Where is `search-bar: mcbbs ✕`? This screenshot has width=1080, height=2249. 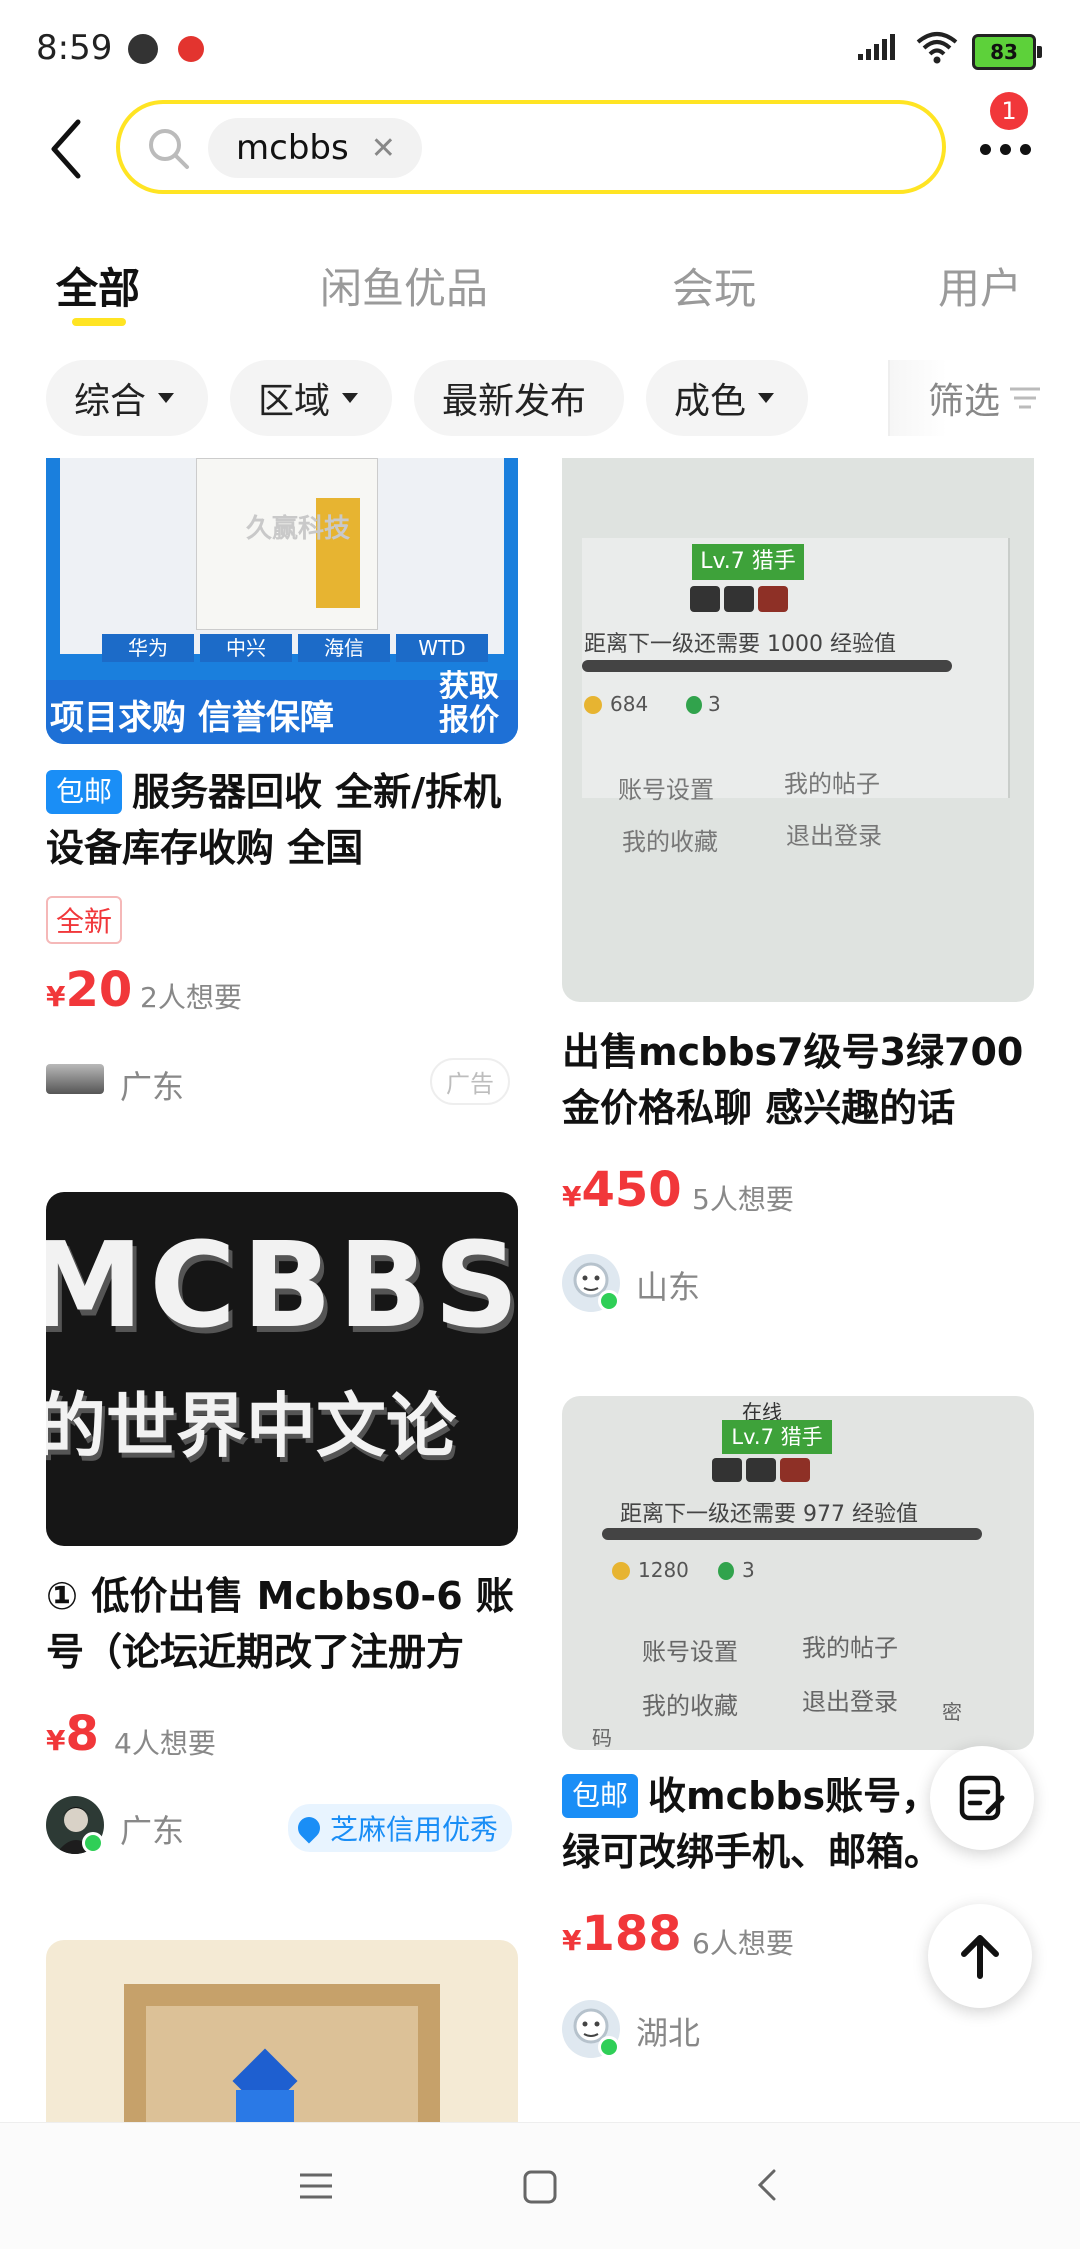
search-bar: mcbbs ✕ is located at coordinates (531, 147).